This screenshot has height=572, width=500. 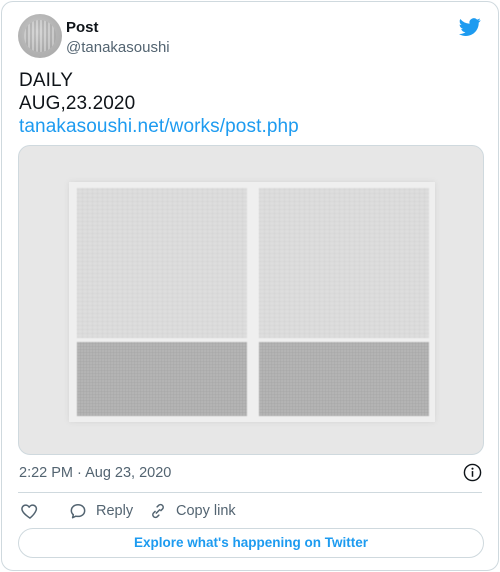 What do you see at coordinates (118, 47) in the screenshot?
I see `author-handle: @tanakasoushi` at bounding box center [118, 47].